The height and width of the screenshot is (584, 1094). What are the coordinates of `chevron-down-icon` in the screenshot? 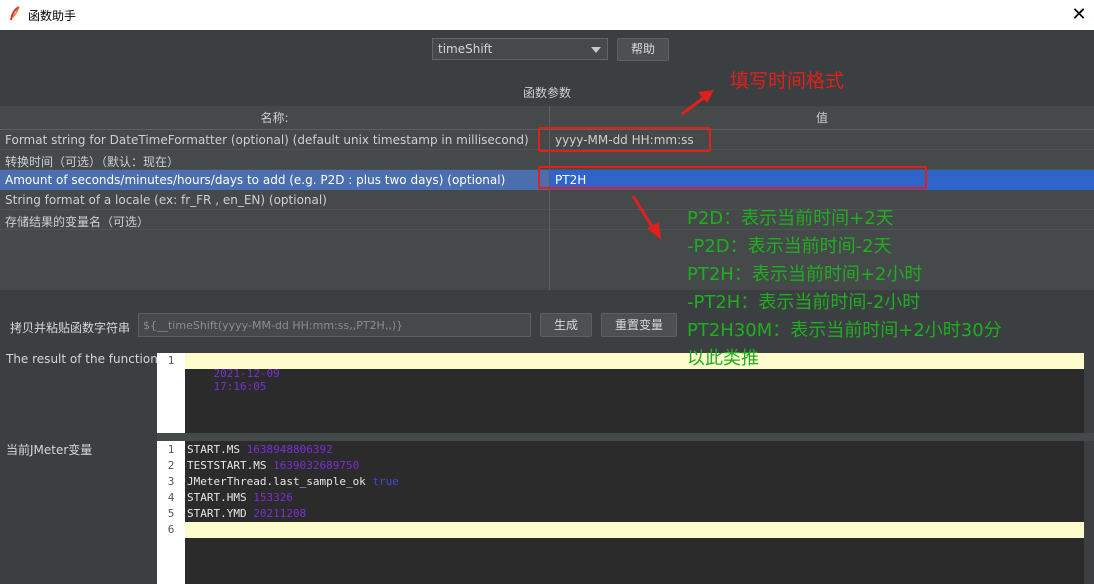 It's located at (596, 50).